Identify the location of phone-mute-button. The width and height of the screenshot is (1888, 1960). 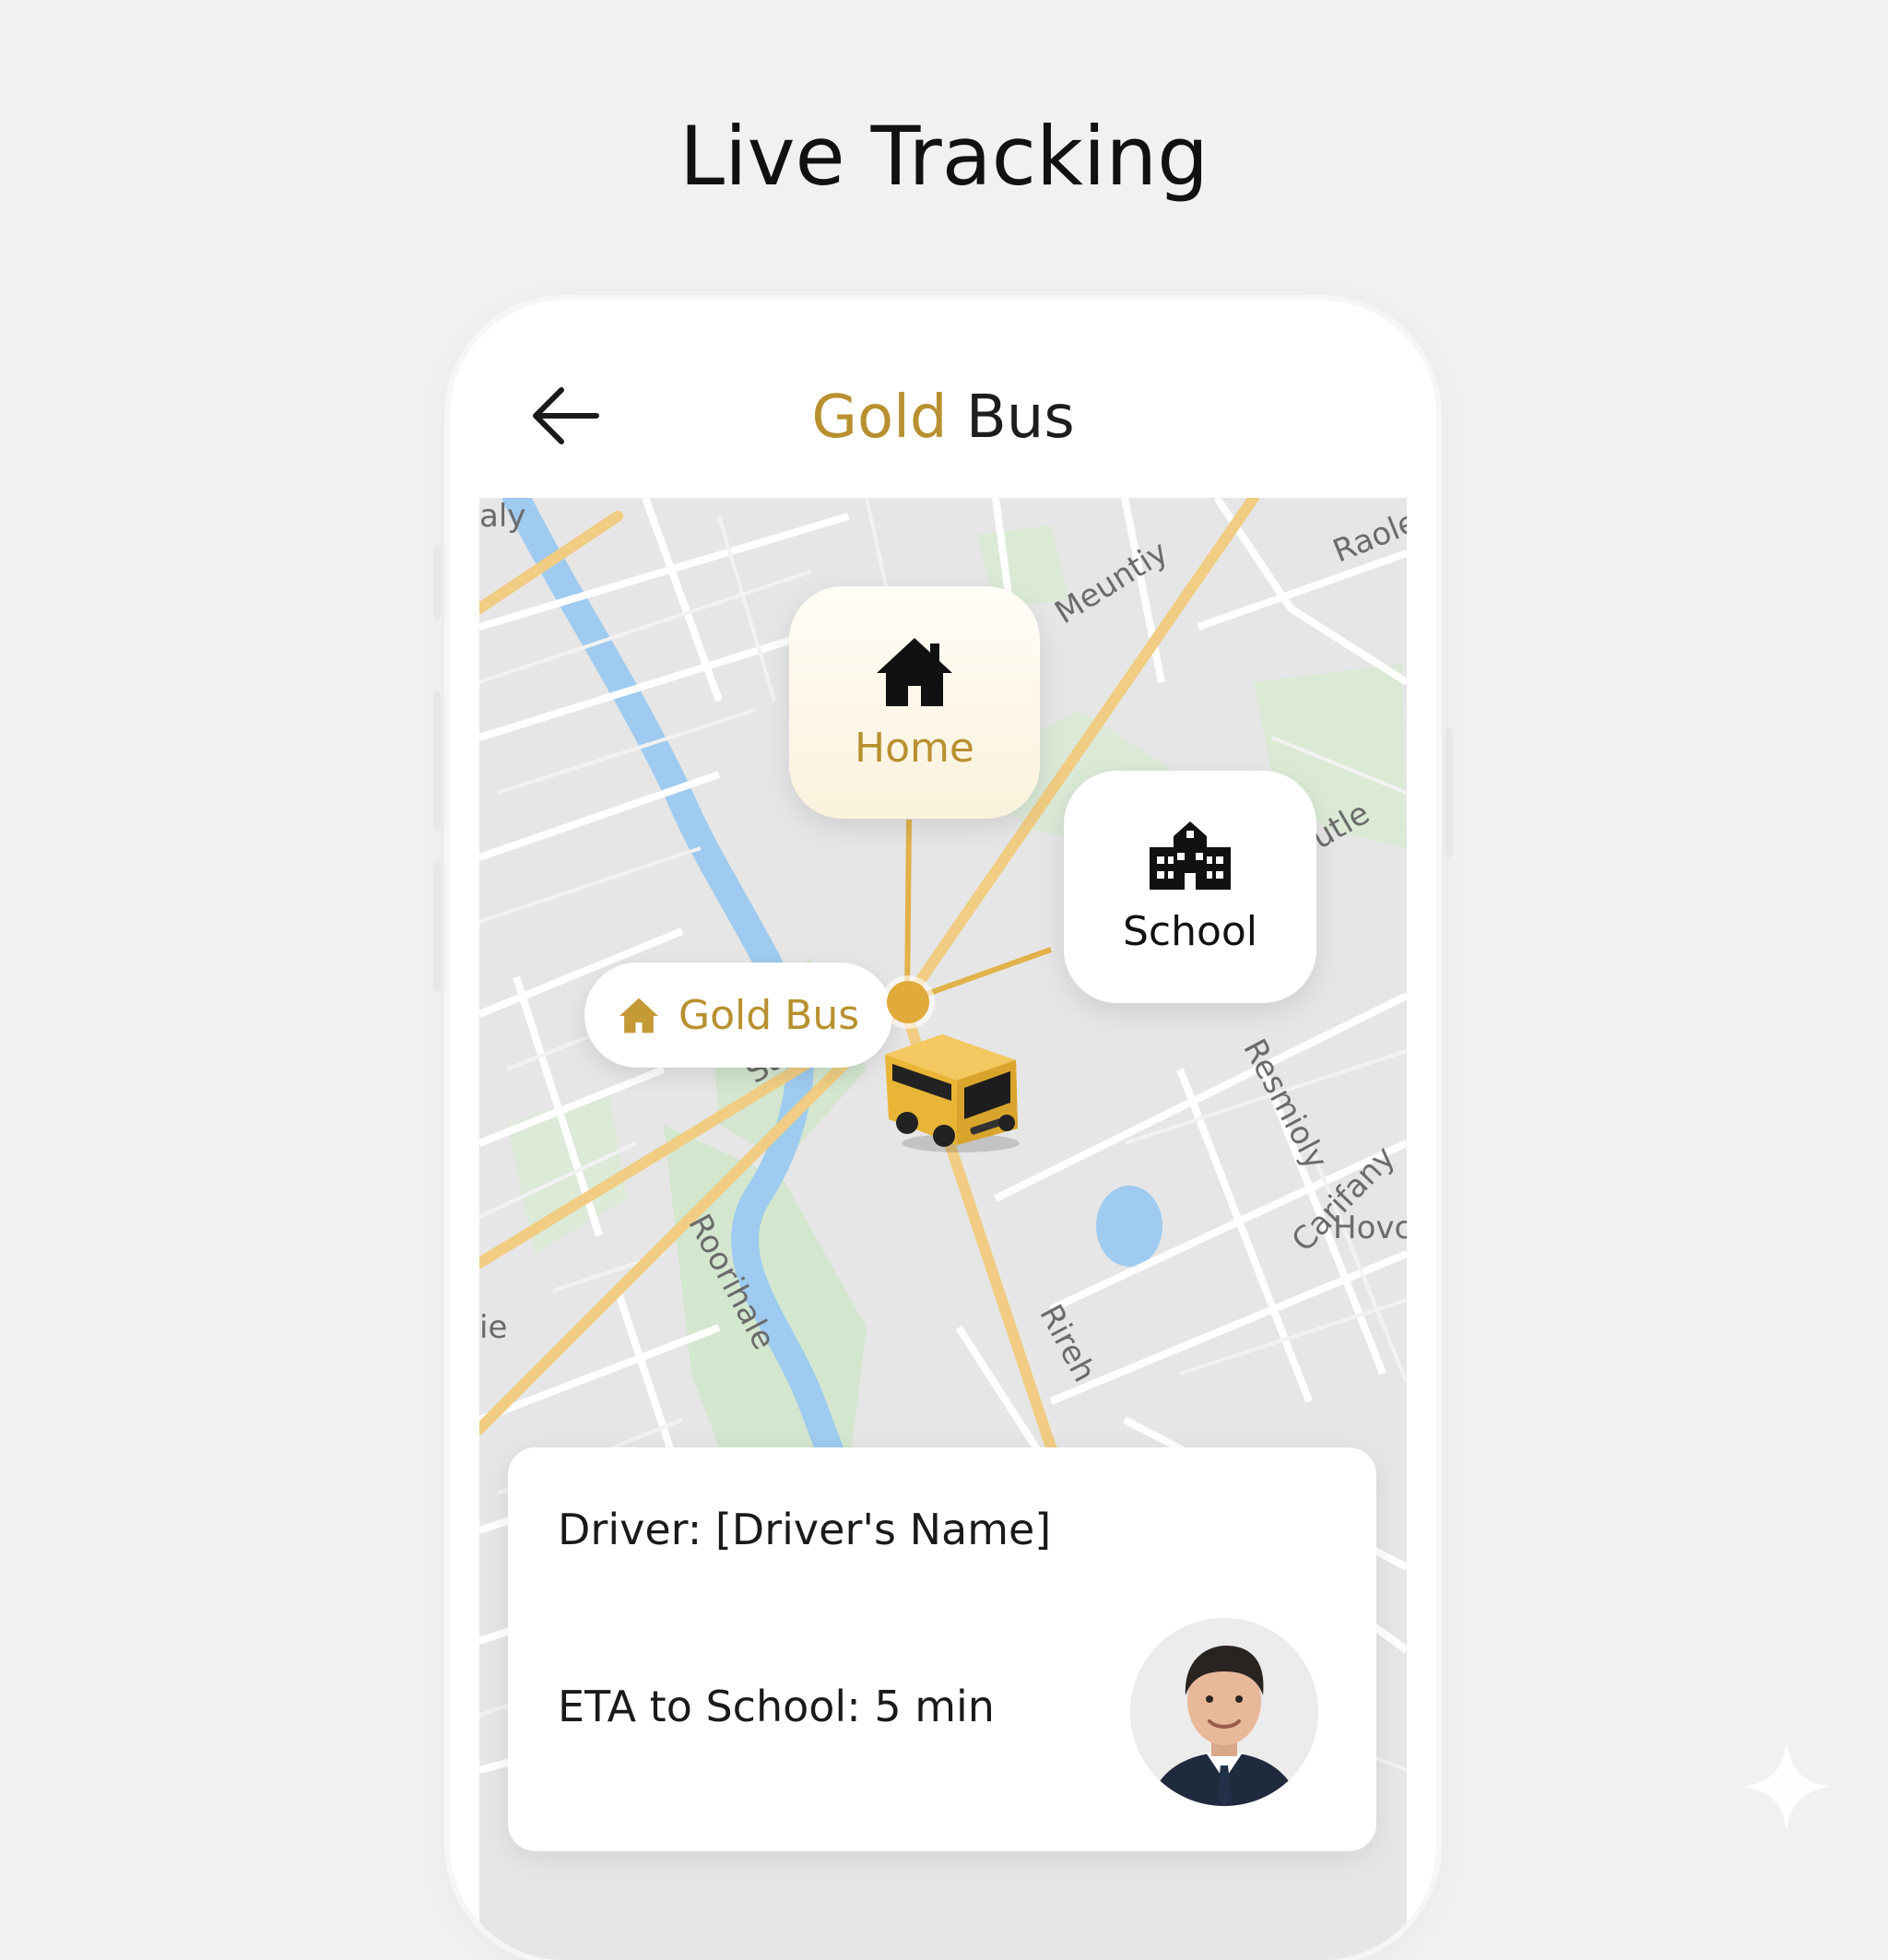
(437, 927).